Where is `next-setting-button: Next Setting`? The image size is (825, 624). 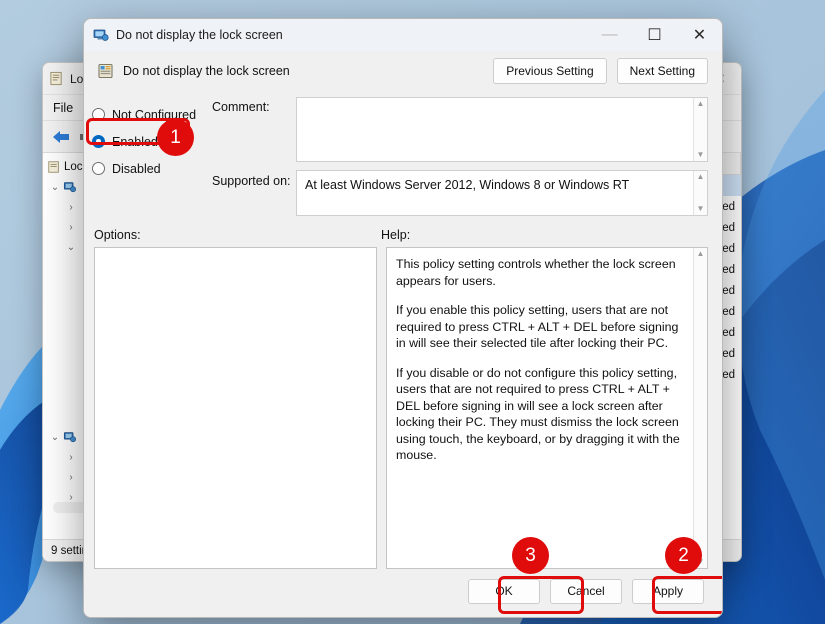
next-setting-button: Next Setting is located at coordinates (662, 71).